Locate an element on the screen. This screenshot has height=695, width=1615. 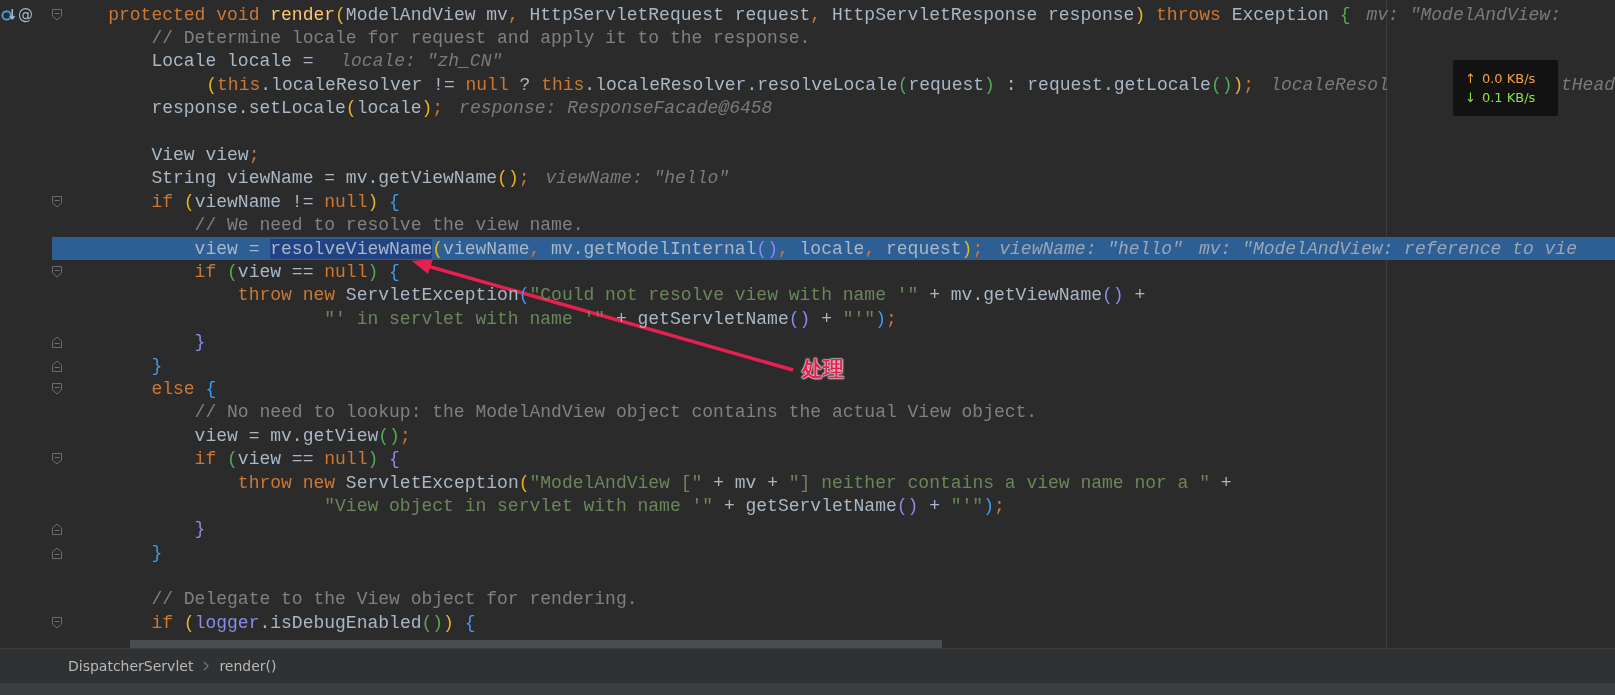
speed-arrow: ↑ is located at coordinates (1470, 78).